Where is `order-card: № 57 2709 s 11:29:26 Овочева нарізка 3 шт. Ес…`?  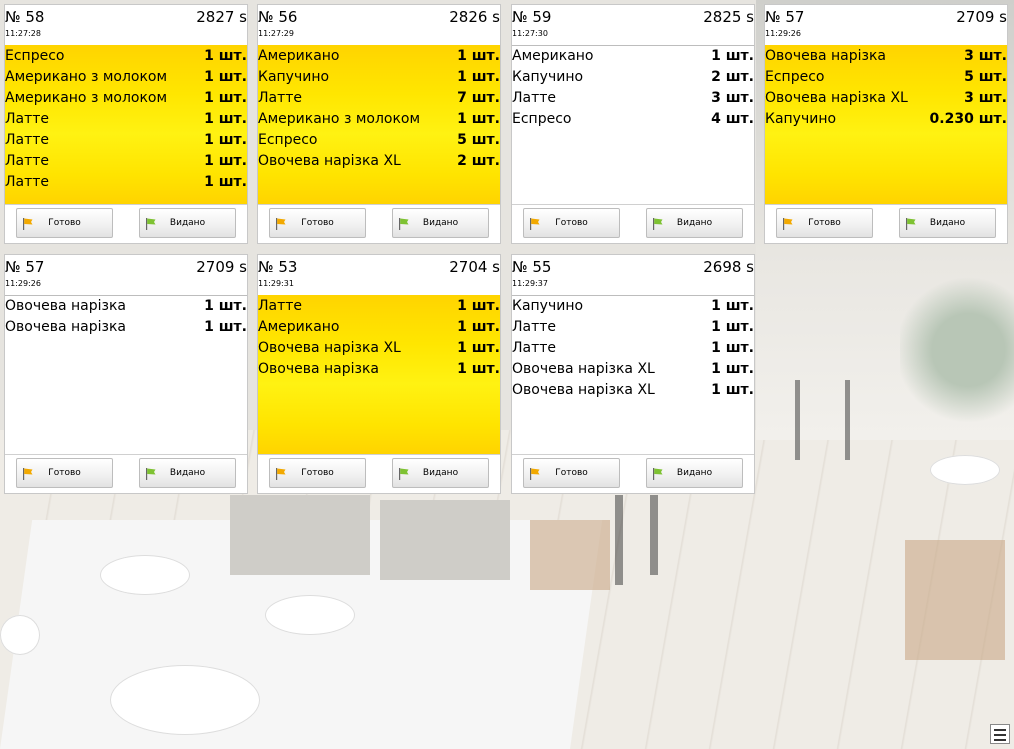 order-card: № 57 2709 s 11:29:26 Овочева нарізка 3 шт. Ес… is located at coordinates (886, 124).